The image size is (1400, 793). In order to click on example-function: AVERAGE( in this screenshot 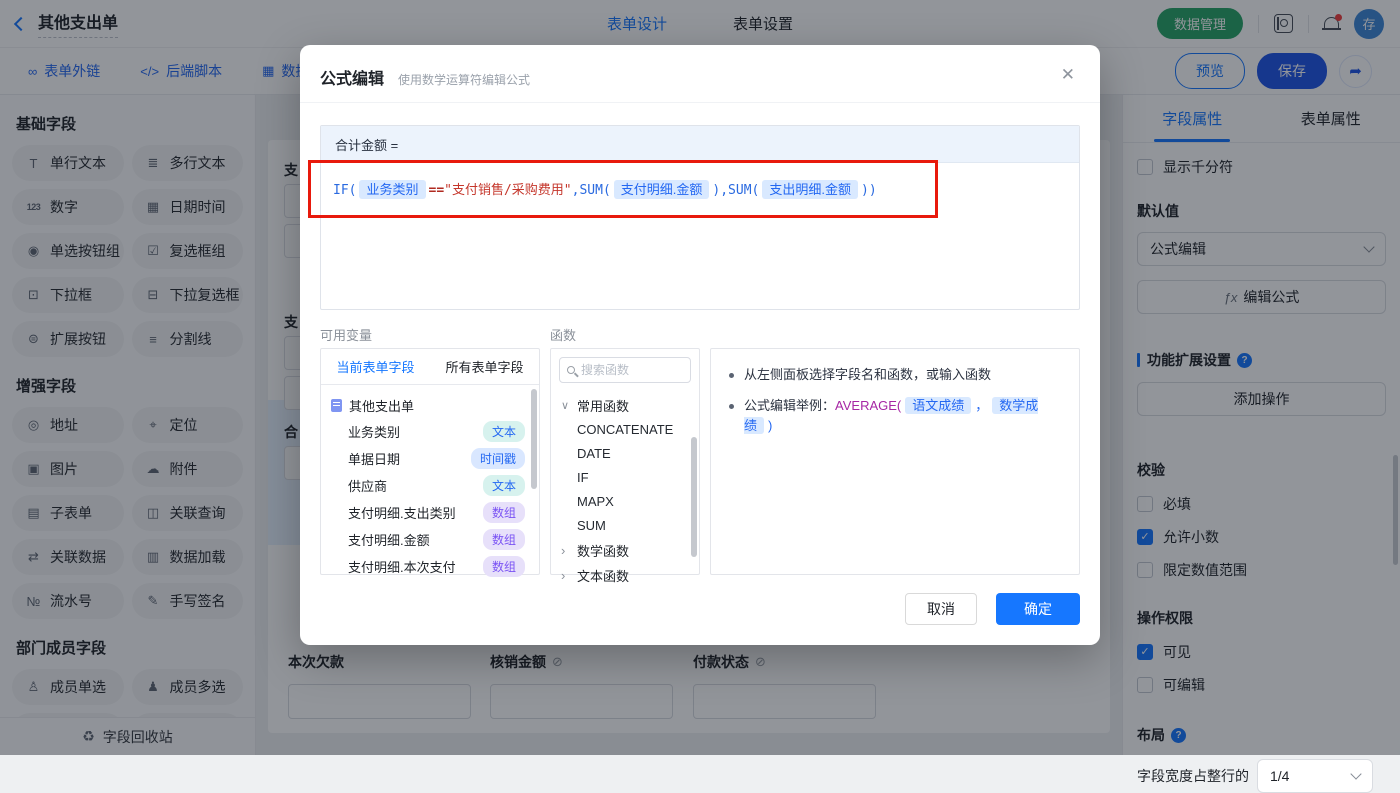, I will do `click(868, 405)`.